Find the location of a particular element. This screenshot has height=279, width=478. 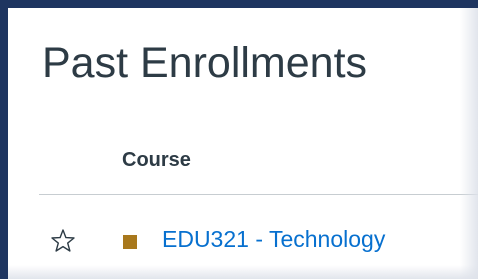

star-outline-icon-graphic is located at coordinates (63, 240).